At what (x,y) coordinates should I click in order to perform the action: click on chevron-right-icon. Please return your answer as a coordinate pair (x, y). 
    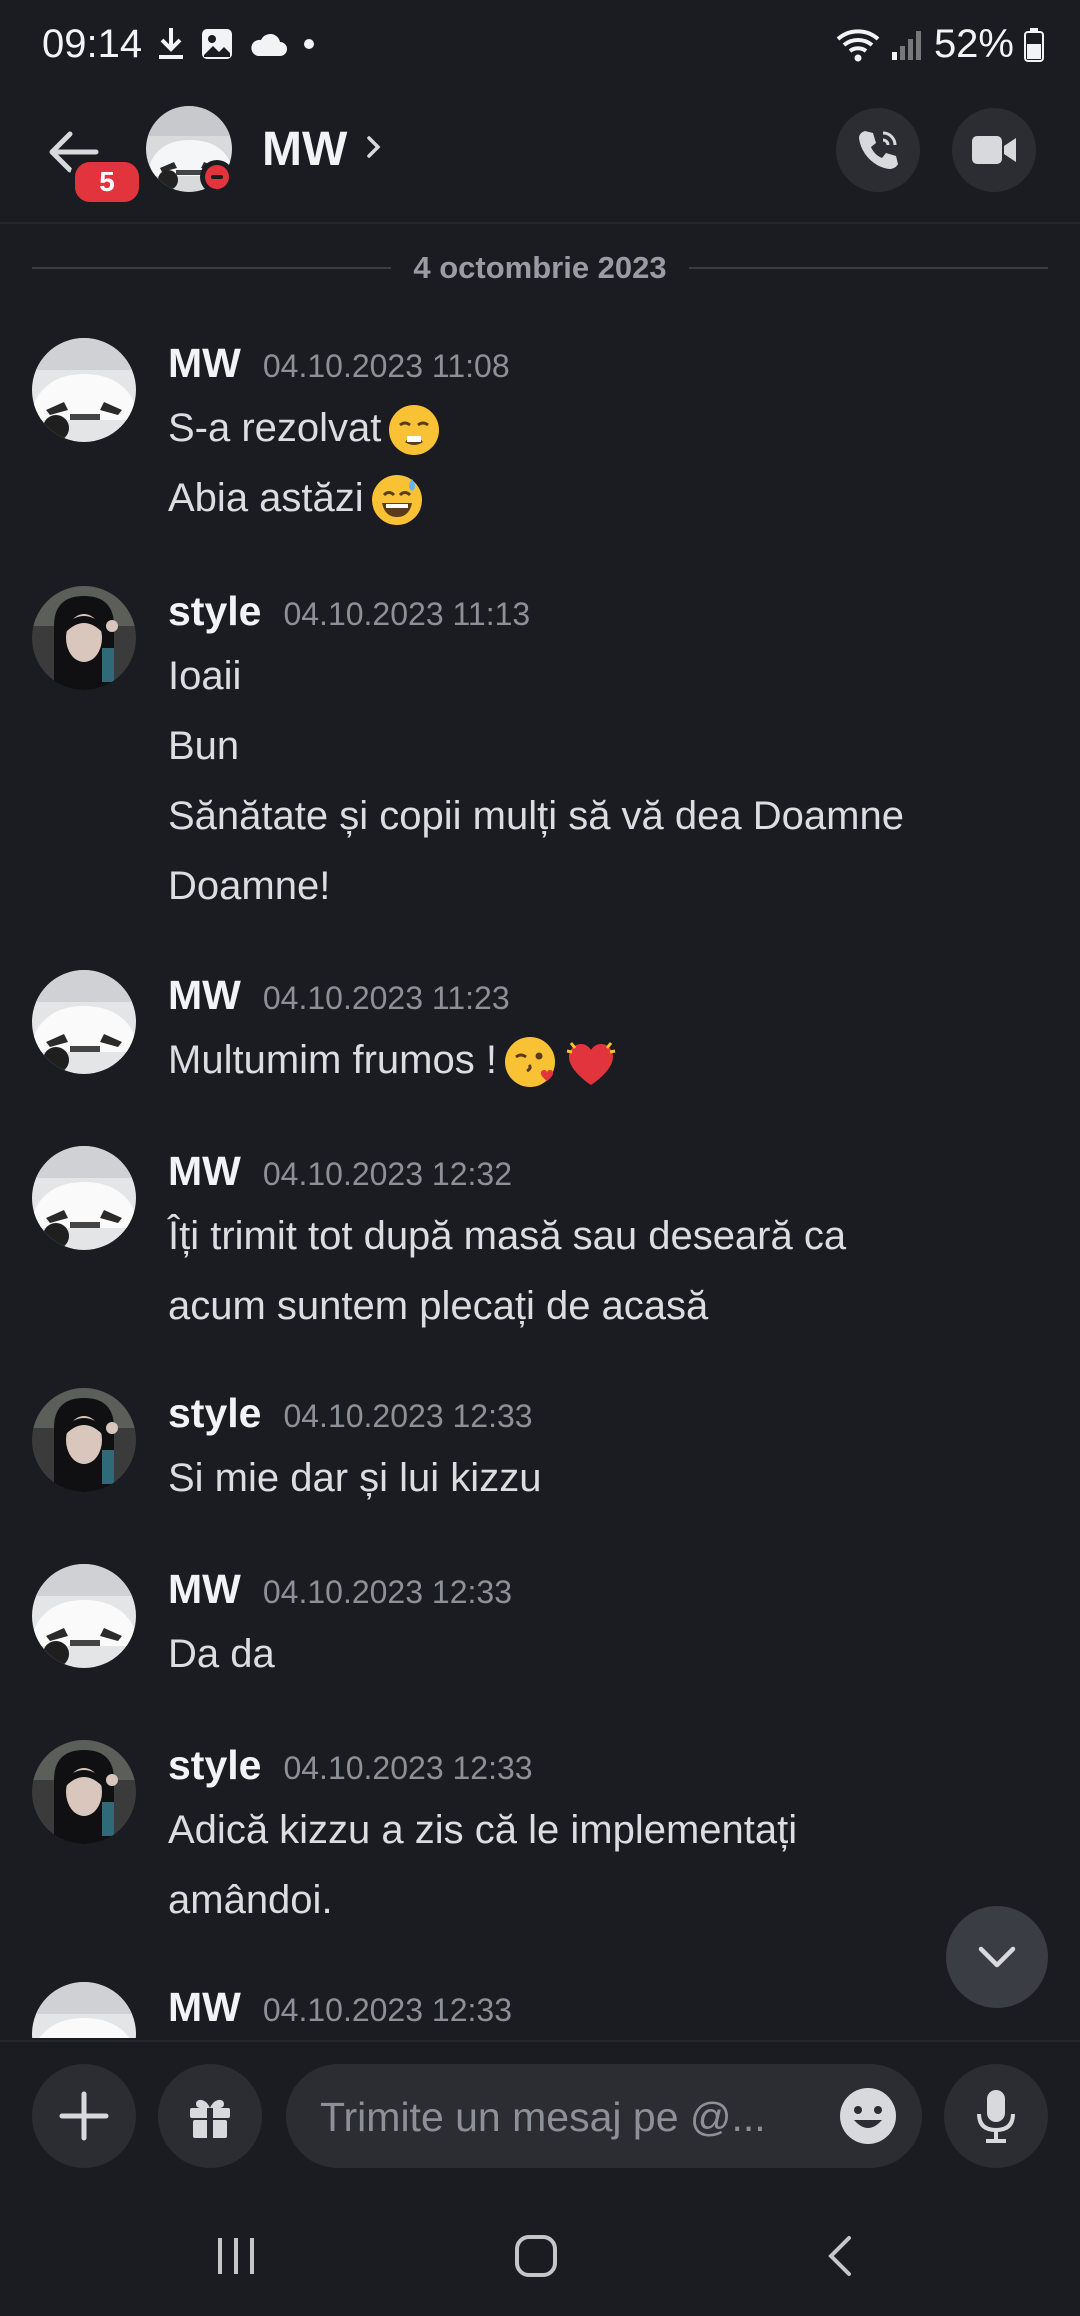
    Looking at the image, I should click on (374, 147).